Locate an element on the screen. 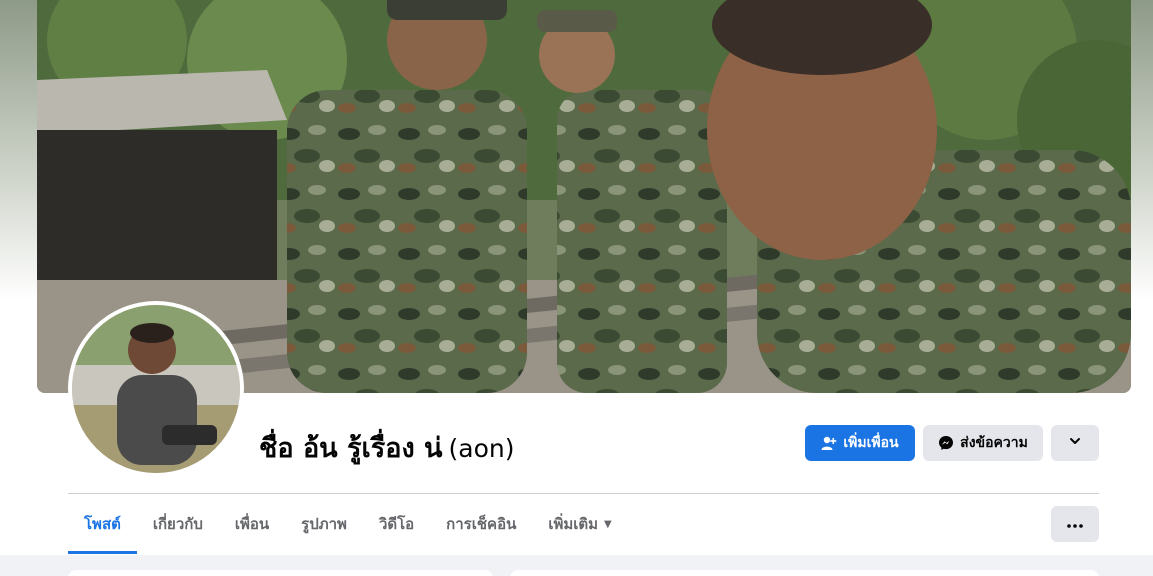 The width and height of the screenshot is (1153, 576). message-label: ส่งข้อความ is located at coordinates (994, 443).